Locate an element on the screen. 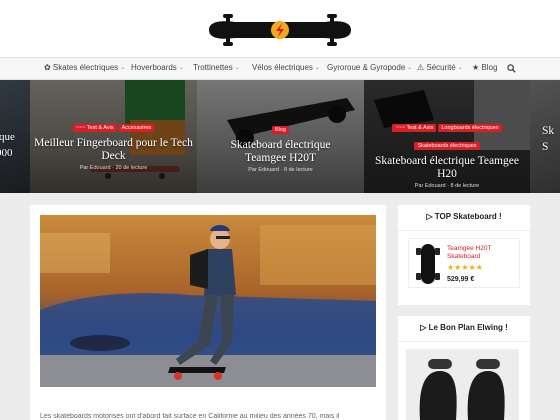 The image size is (560, 420). nav-label: Hoverboards is located at coordinates (154, 67).